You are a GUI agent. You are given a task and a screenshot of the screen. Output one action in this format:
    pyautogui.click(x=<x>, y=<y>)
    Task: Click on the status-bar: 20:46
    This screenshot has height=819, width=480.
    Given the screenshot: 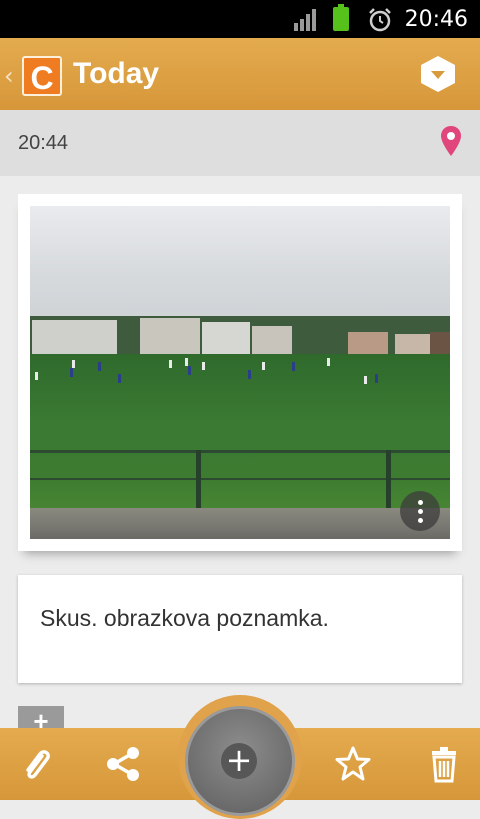 What is the action you would take?
    pyautogui.click(x=240, y=19)
    